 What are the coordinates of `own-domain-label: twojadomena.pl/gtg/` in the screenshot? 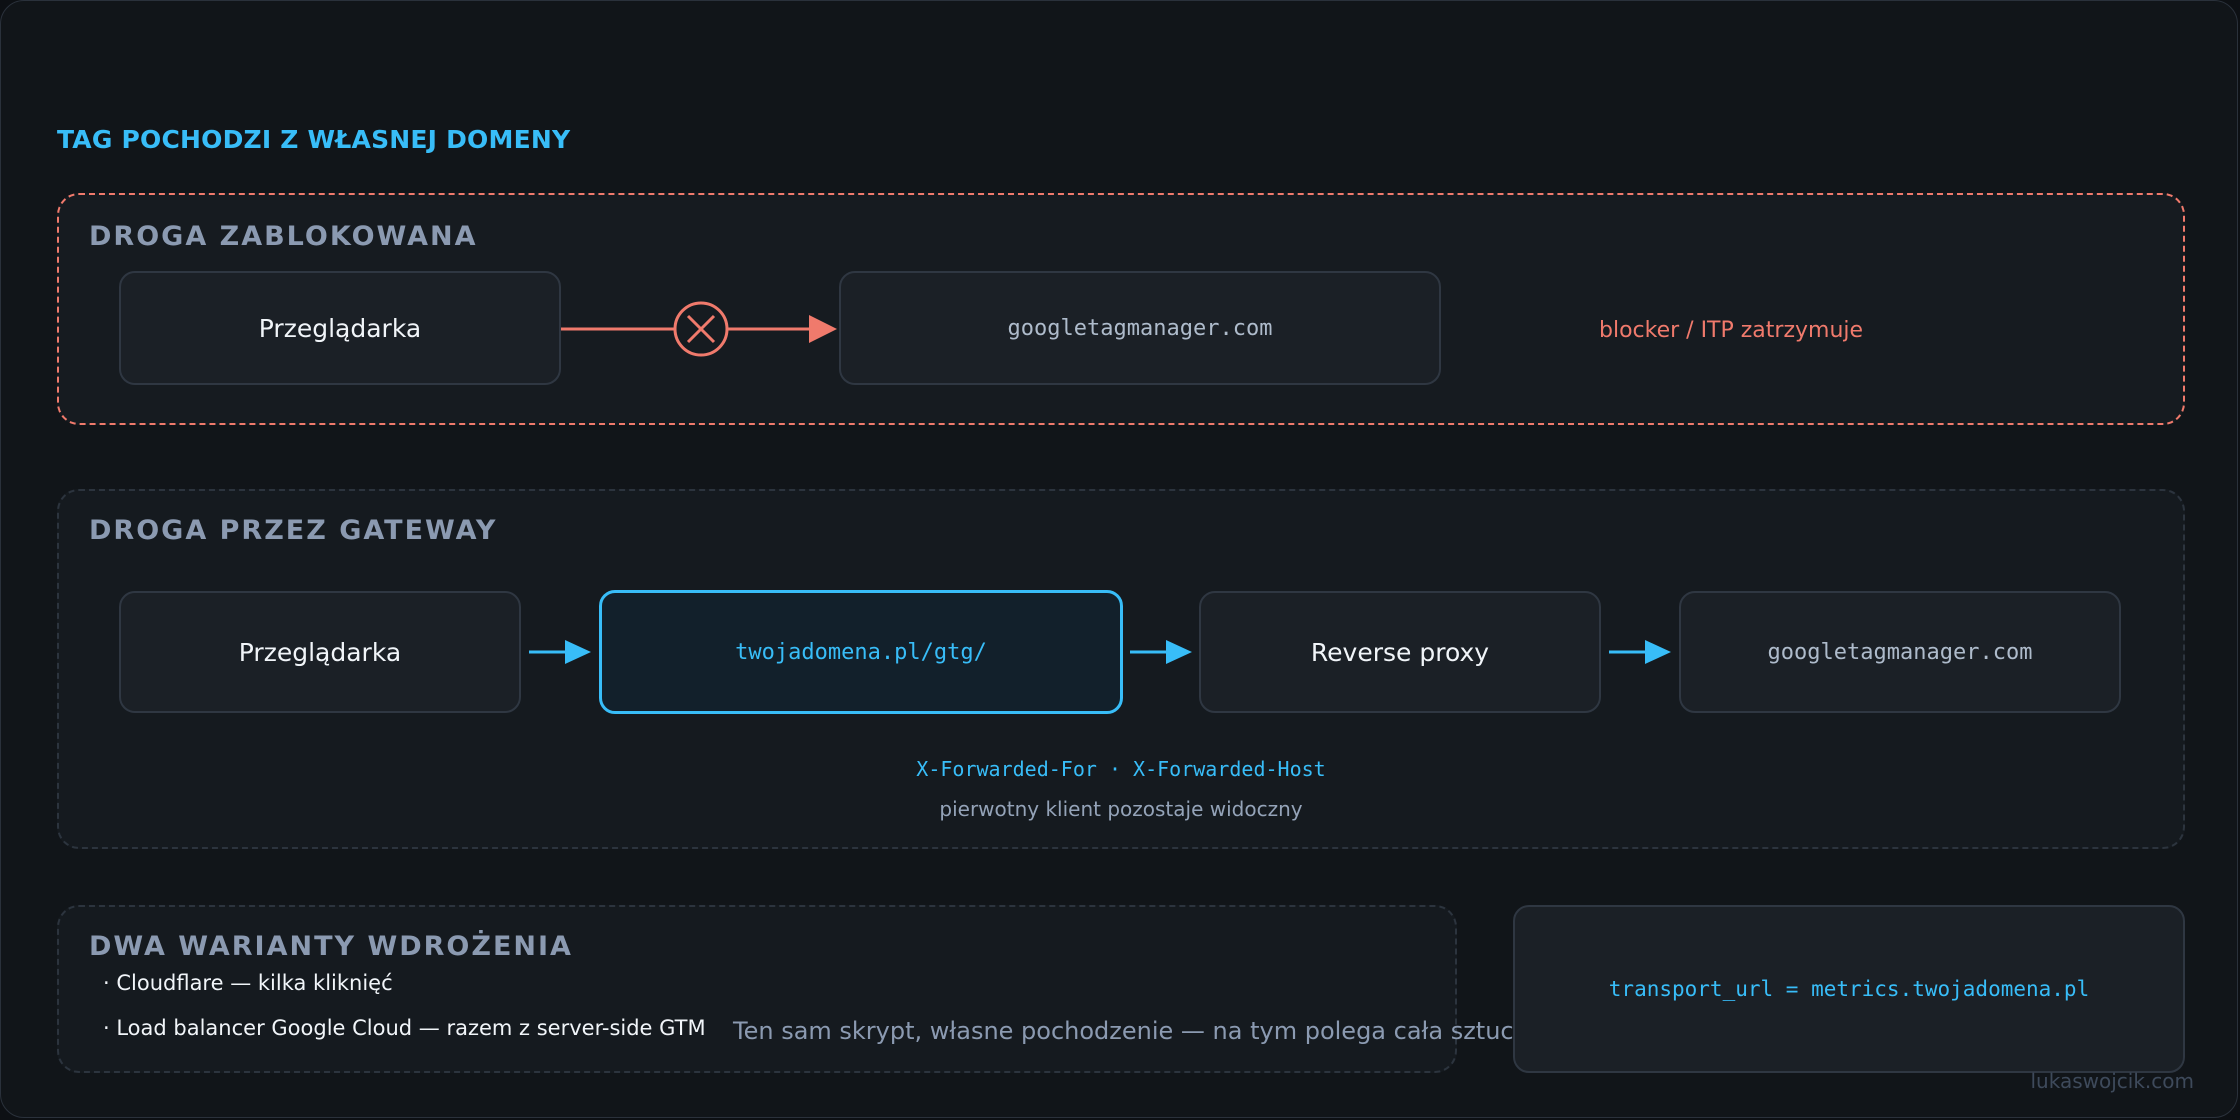 It's located at (861, 652).